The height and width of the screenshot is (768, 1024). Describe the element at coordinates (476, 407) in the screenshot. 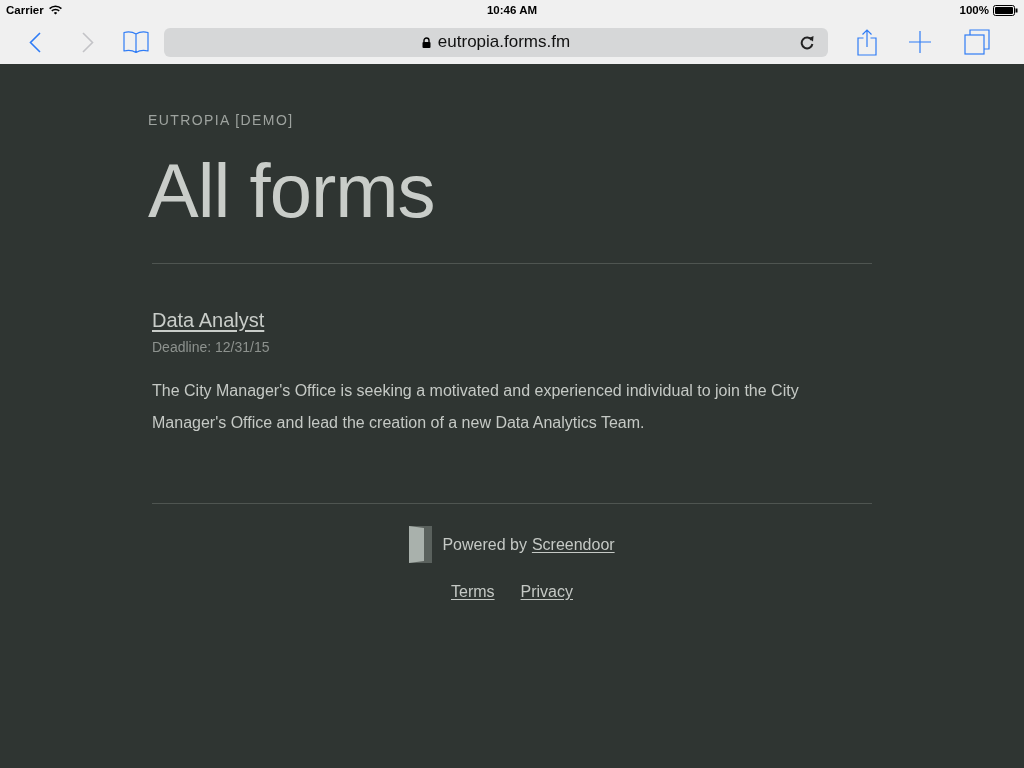

I see `form-description: The City Manager's Office is seeking a motivated and experienced individual to join the City Manager's Office and lead the creation of a new Data Analytics Team.` at that location.